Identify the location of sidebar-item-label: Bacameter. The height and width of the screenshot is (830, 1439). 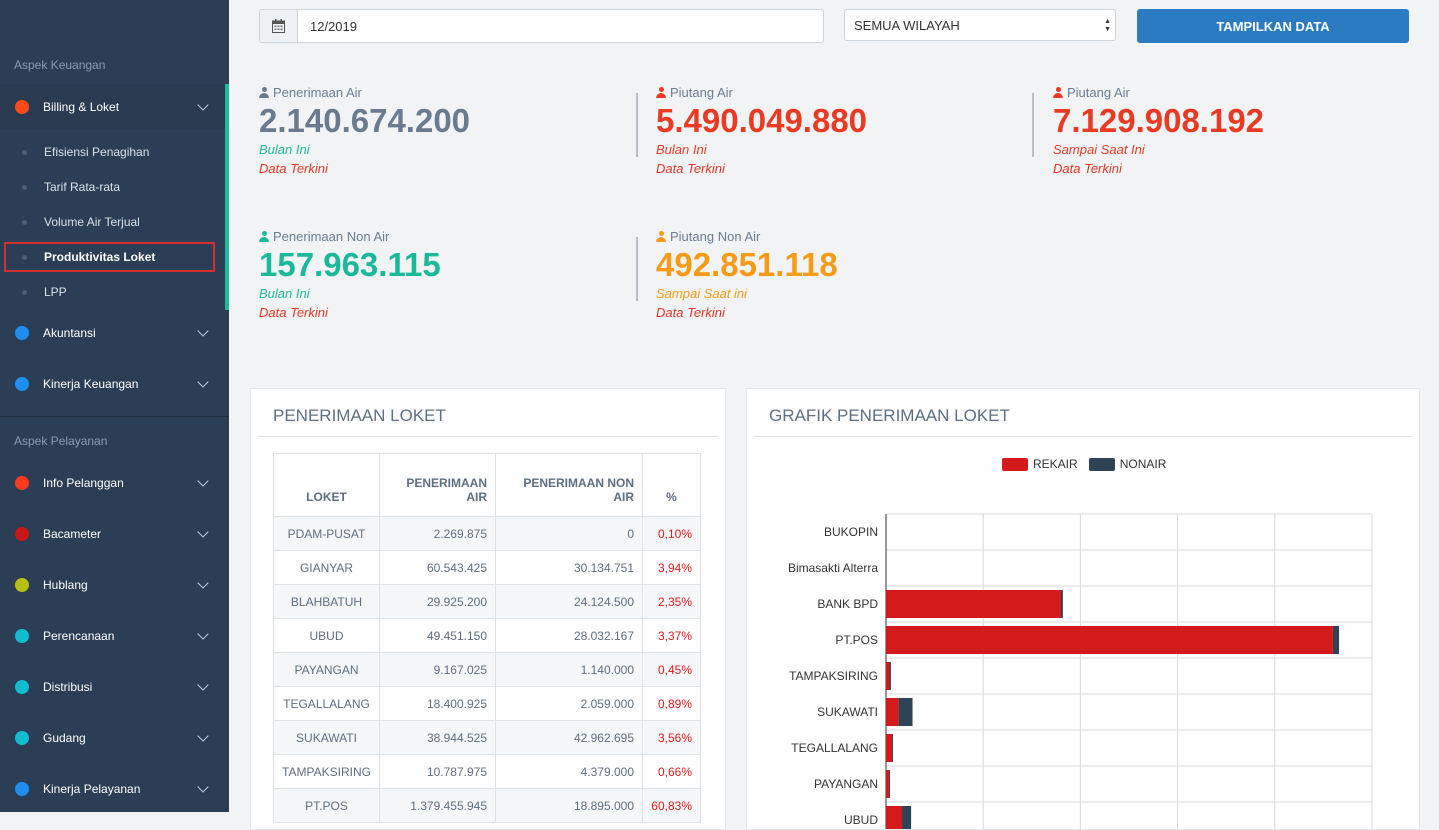
(72, 534).